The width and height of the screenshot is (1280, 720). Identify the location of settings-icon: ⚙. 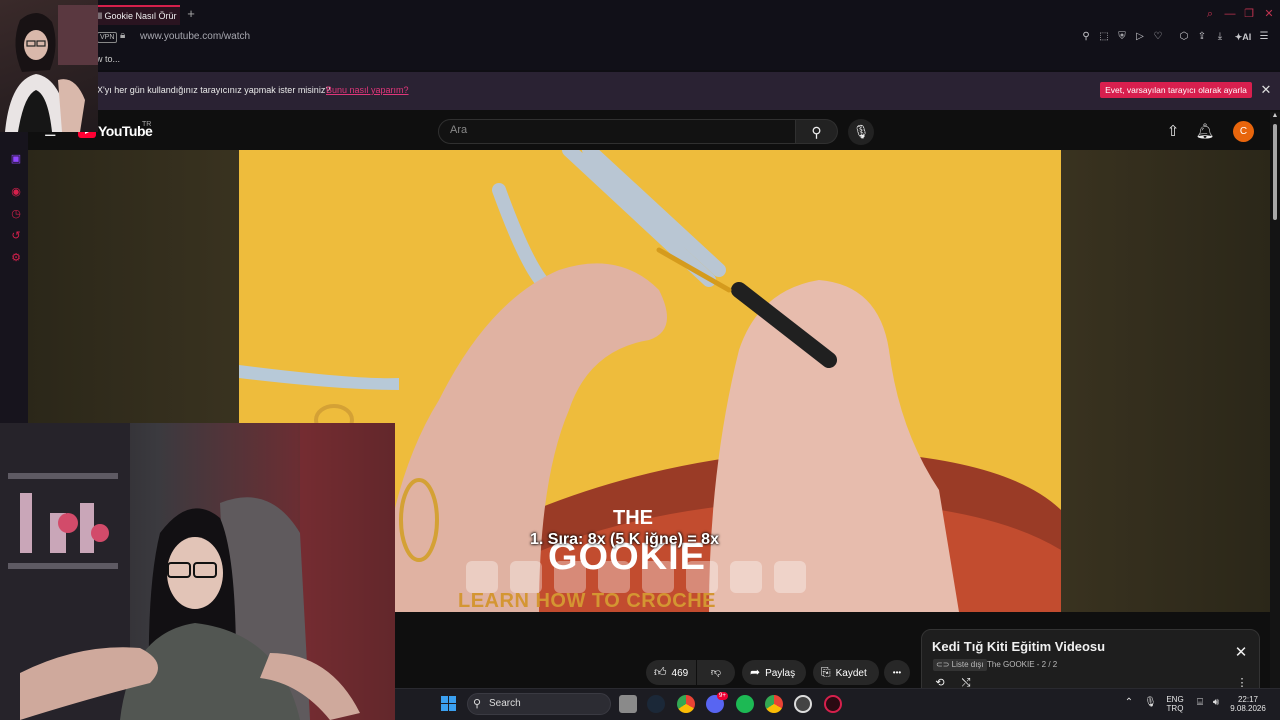
(16, 258).